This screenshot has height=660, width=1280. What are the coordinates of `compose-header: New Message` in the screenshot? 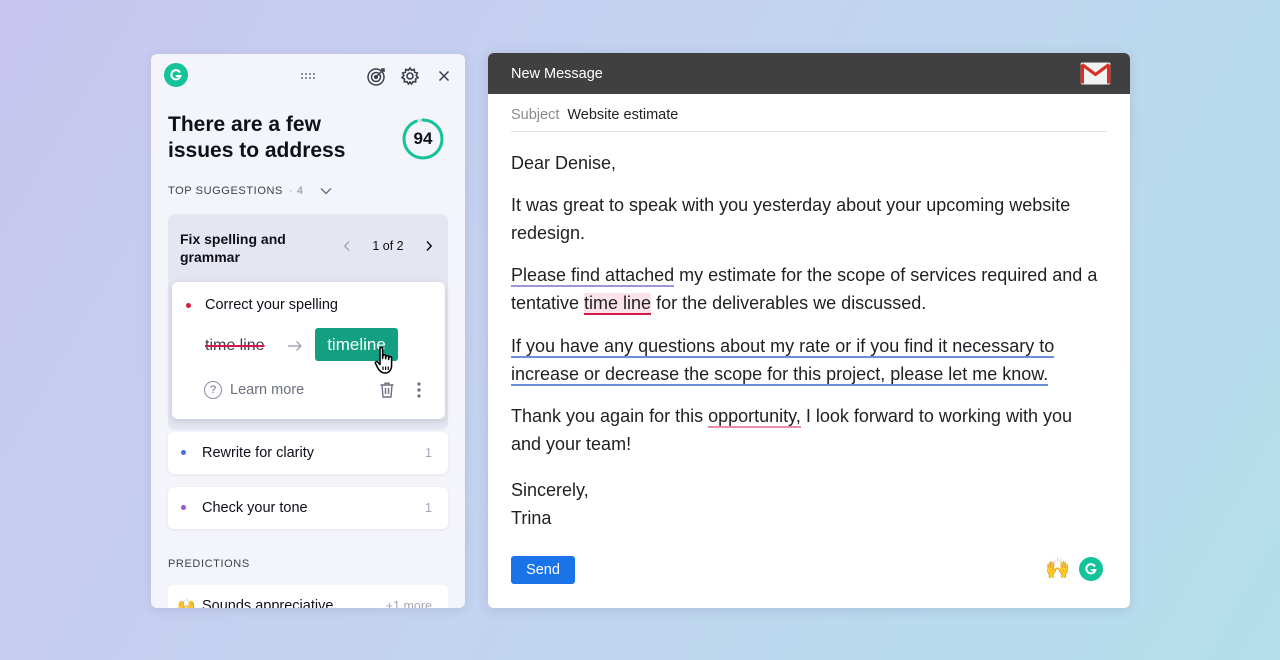 It's located at (809, 73).